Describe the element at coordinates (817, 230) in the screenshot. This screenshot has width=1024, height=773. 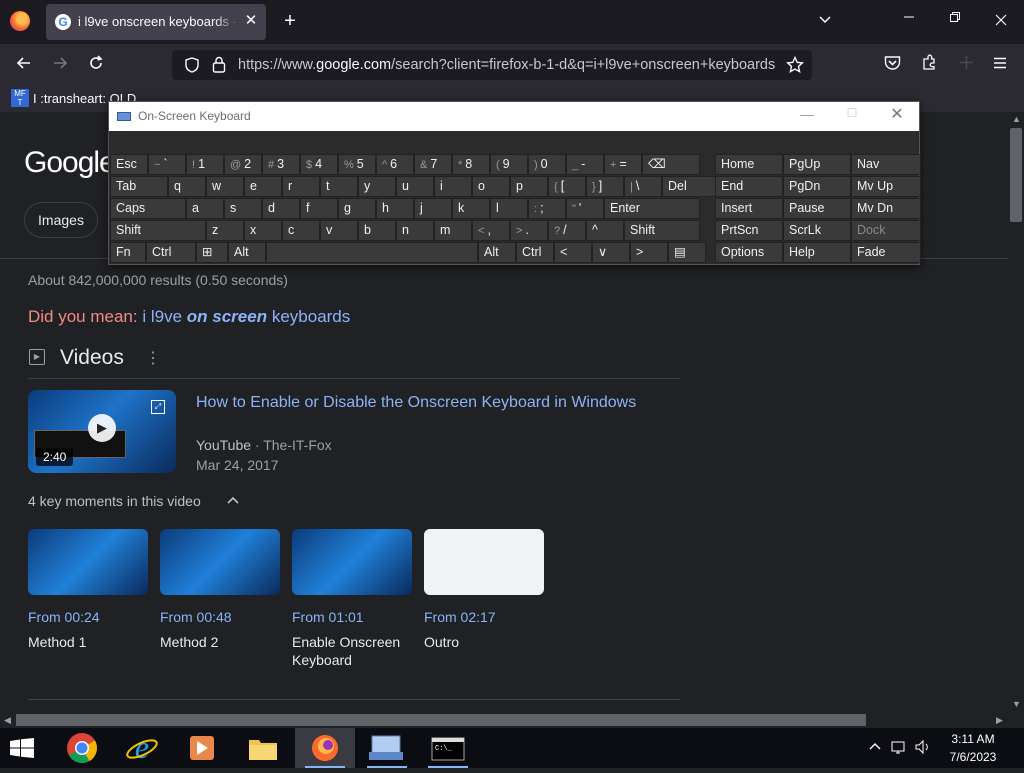
I see `osk-nav-key: ScrLk` at that location.